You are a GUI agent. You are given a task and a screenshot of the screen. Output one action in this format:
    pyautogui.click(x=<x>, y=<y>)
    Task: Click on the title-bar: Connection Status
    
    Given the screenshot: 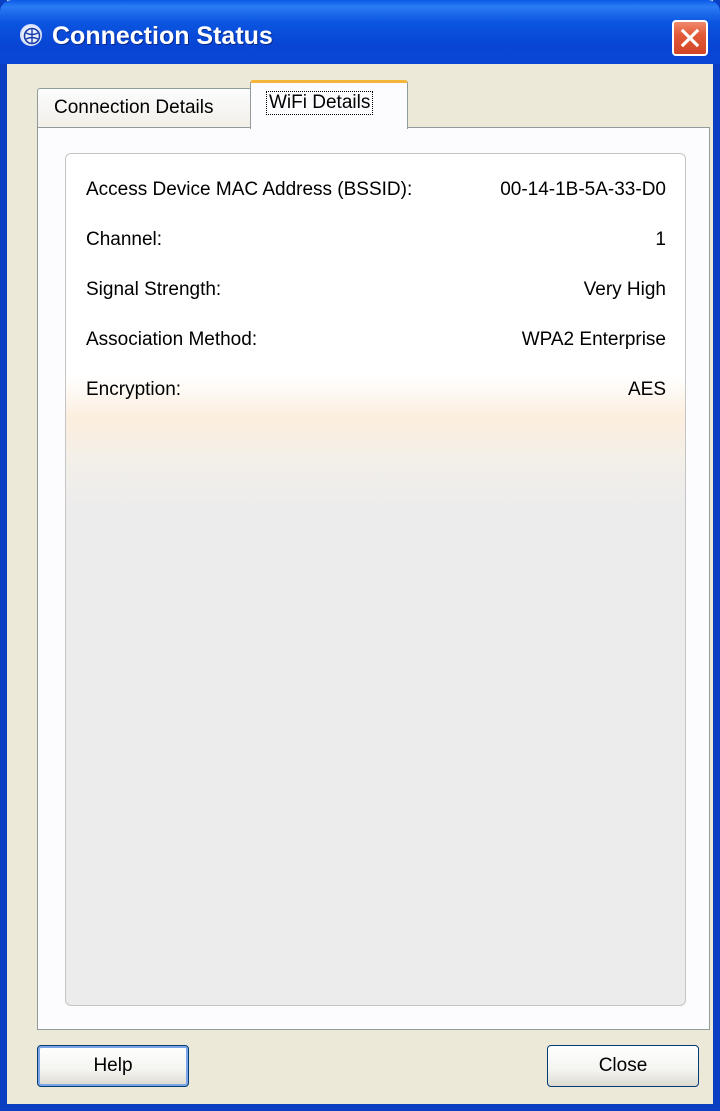 What is the action you would take?
    pyautogui.click(x=360, y=32)
    